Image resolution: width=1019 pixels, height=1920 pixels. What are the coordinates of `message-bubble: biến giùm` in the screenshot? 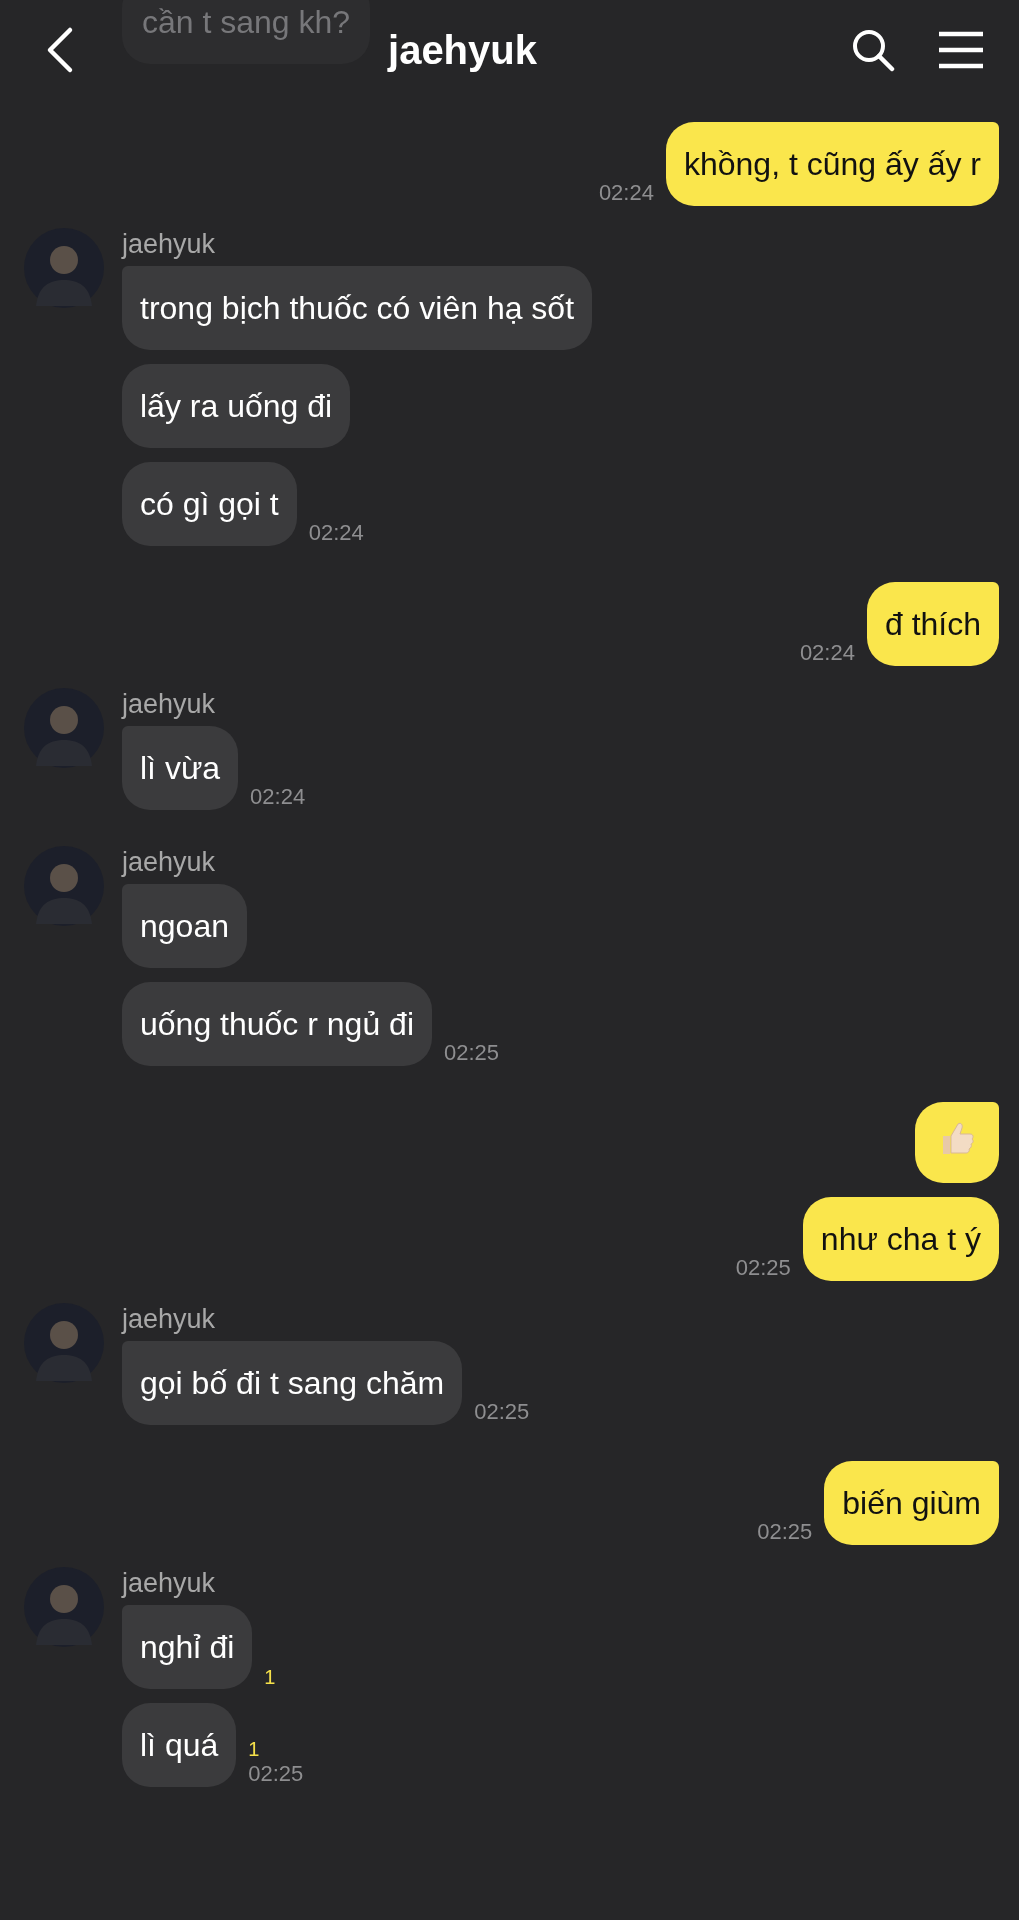 It's located at (911, 1503).